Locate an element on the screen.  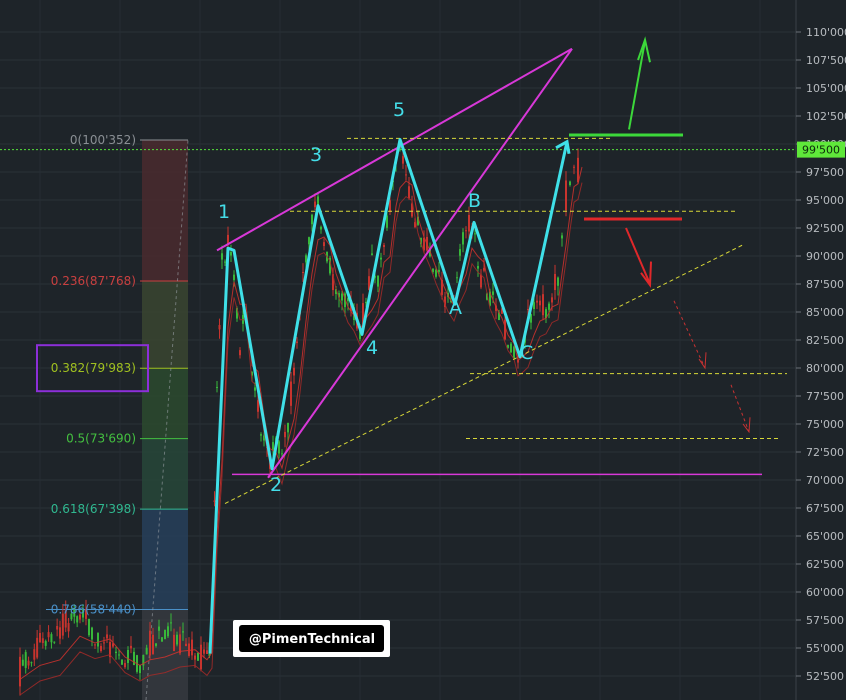
wave-label-c: C is located at coordinates (526, 353).